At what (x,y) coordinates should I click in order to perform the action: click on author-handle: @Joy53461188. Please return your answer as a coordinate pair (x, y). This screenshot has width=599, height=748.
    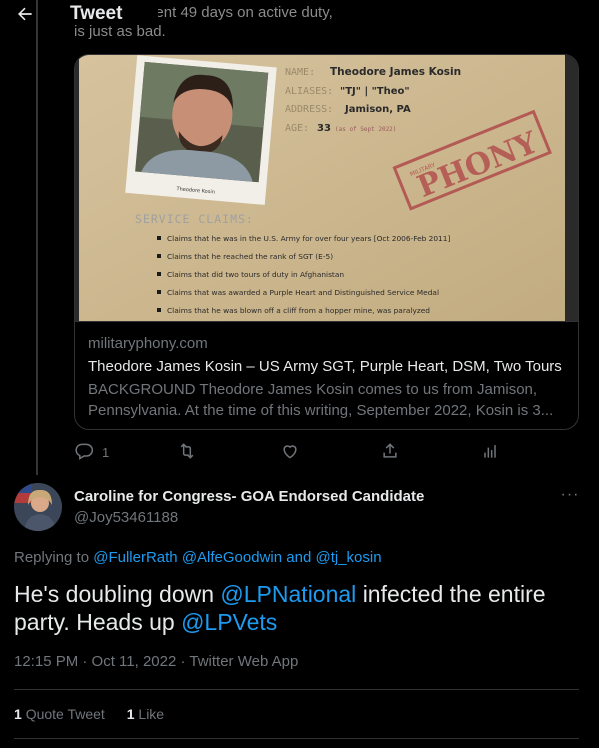
    Looking at the image, I should click on (126, 517).